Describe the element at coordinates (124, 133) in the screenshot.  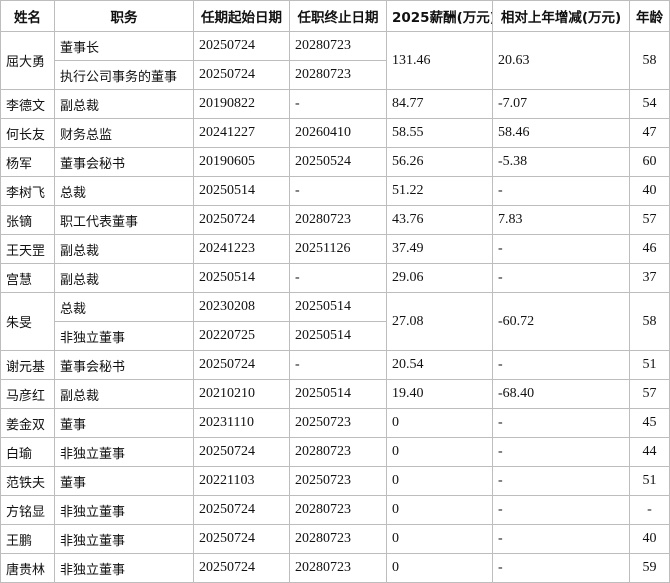
I see `position-cell: 财务总监` at that location.